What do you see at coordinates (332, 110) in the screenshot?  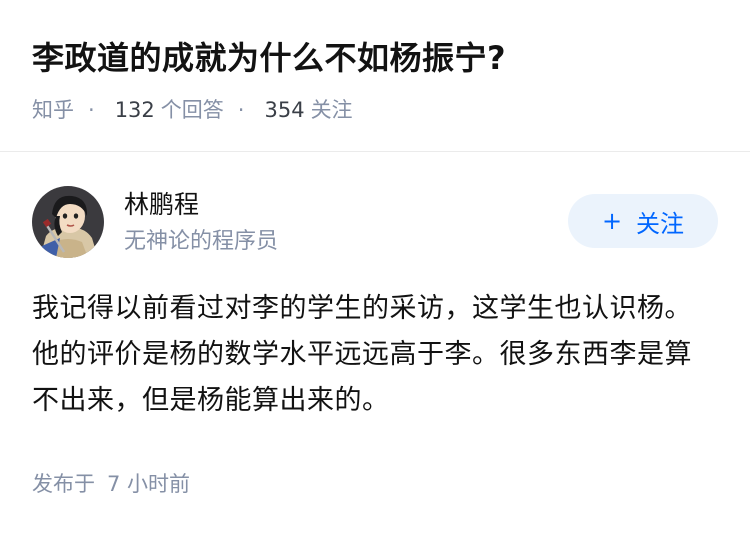 I see `follower-count-label: 关注` at bounding box center [332, 110].